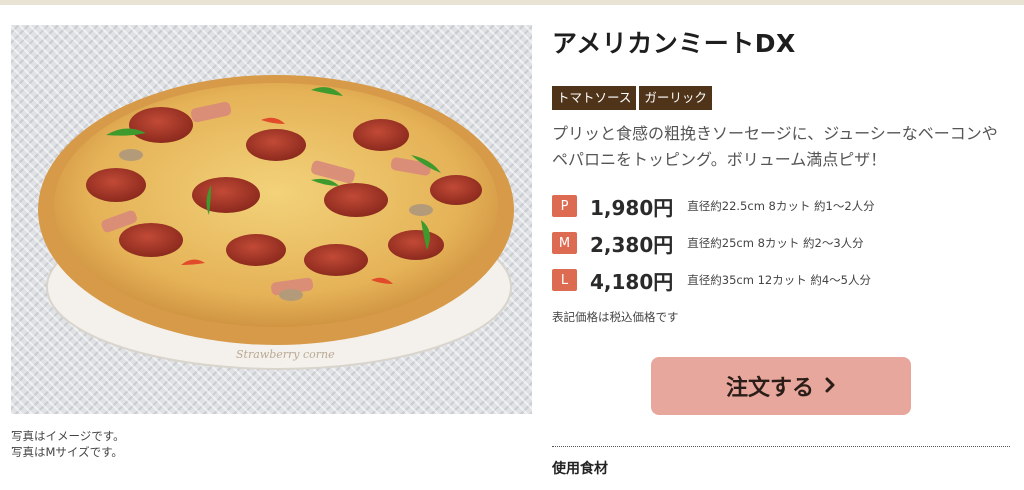  Describe the element at coordinates (564, 206) in the screenshot. I see `size-badge-p: P` at that location.